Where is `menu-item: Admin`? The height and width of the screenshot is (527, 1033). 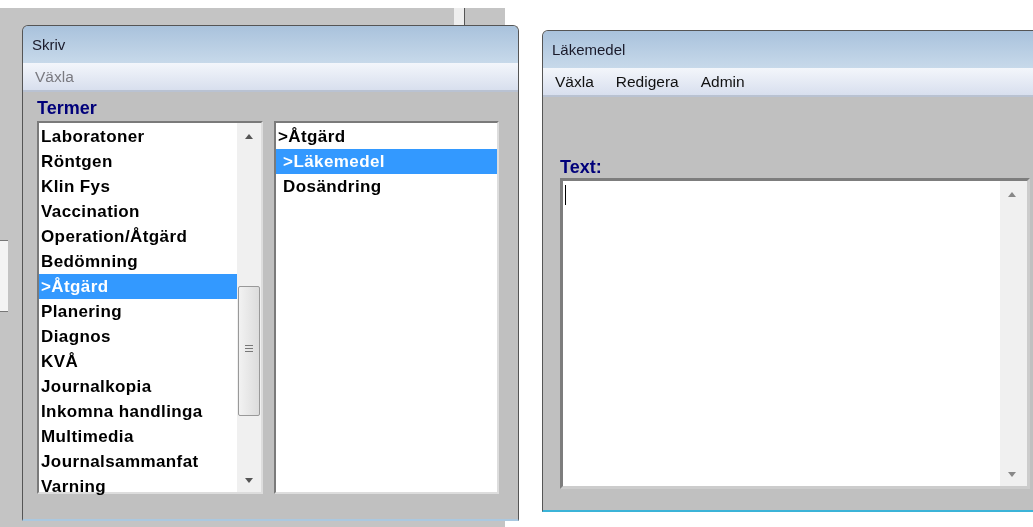 menu-item: Admin is located at coordinates (722, 81).